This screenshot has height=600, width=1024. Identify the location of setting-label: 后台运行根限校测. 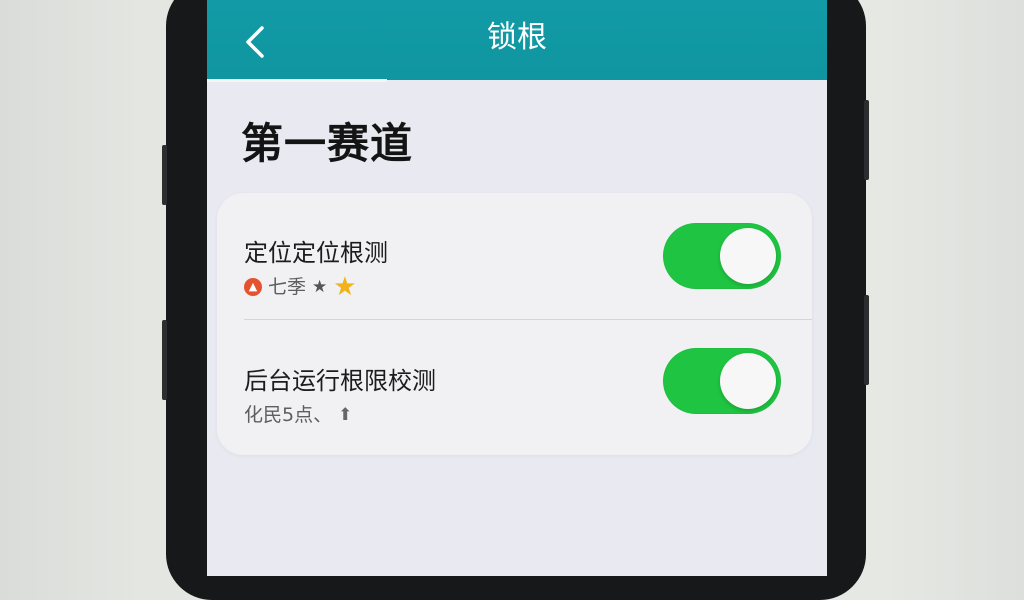
(340, 381).